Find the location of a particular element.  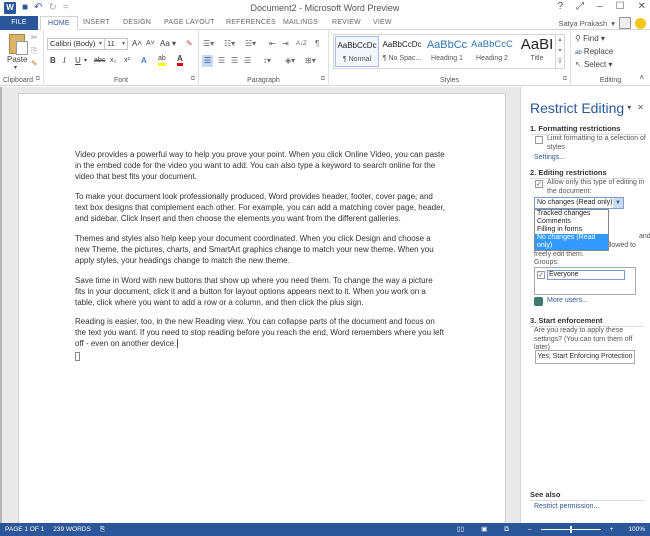

clipboard-launcher-icon: ⧉ is located at coordinates (38, 79).